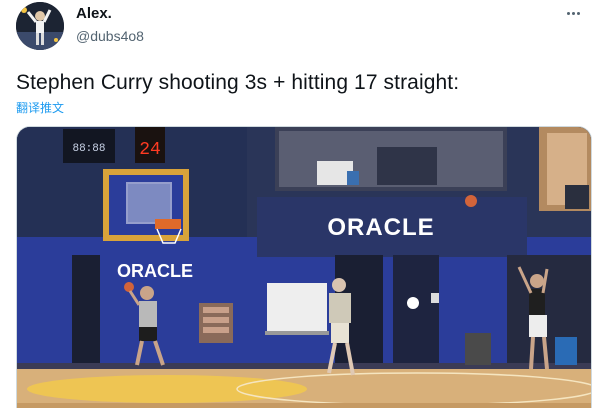 The image size is (594, 408). Describe the element at coordinates (155, 271) in the screenshot. I see `baseline-oracle-sign: ORACLE` at that location.